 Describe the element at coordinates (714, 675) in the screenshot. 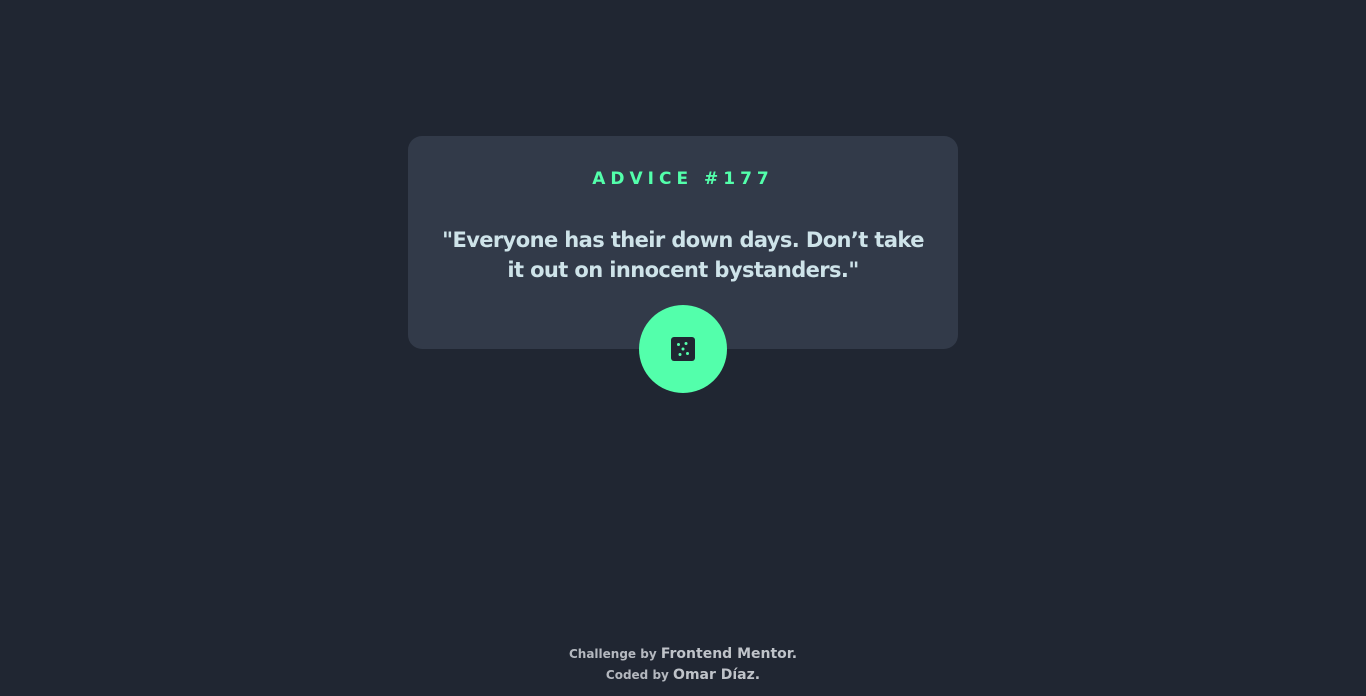

I see `author-link: Omar Díaz` at that location.